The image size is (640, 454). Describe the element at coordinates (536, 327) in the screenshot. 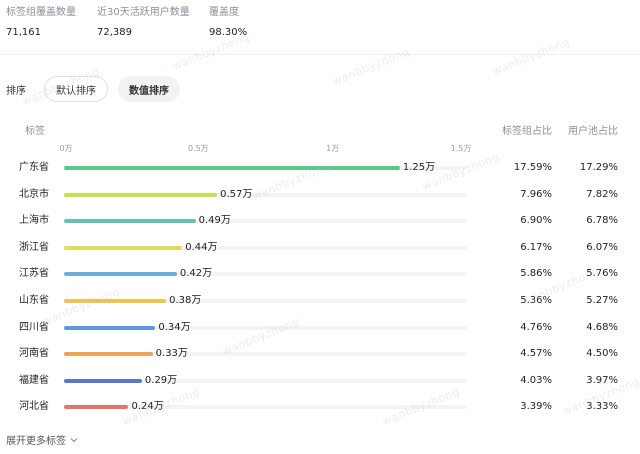

I see `tag-group-ratio: 4.76%` at that location.